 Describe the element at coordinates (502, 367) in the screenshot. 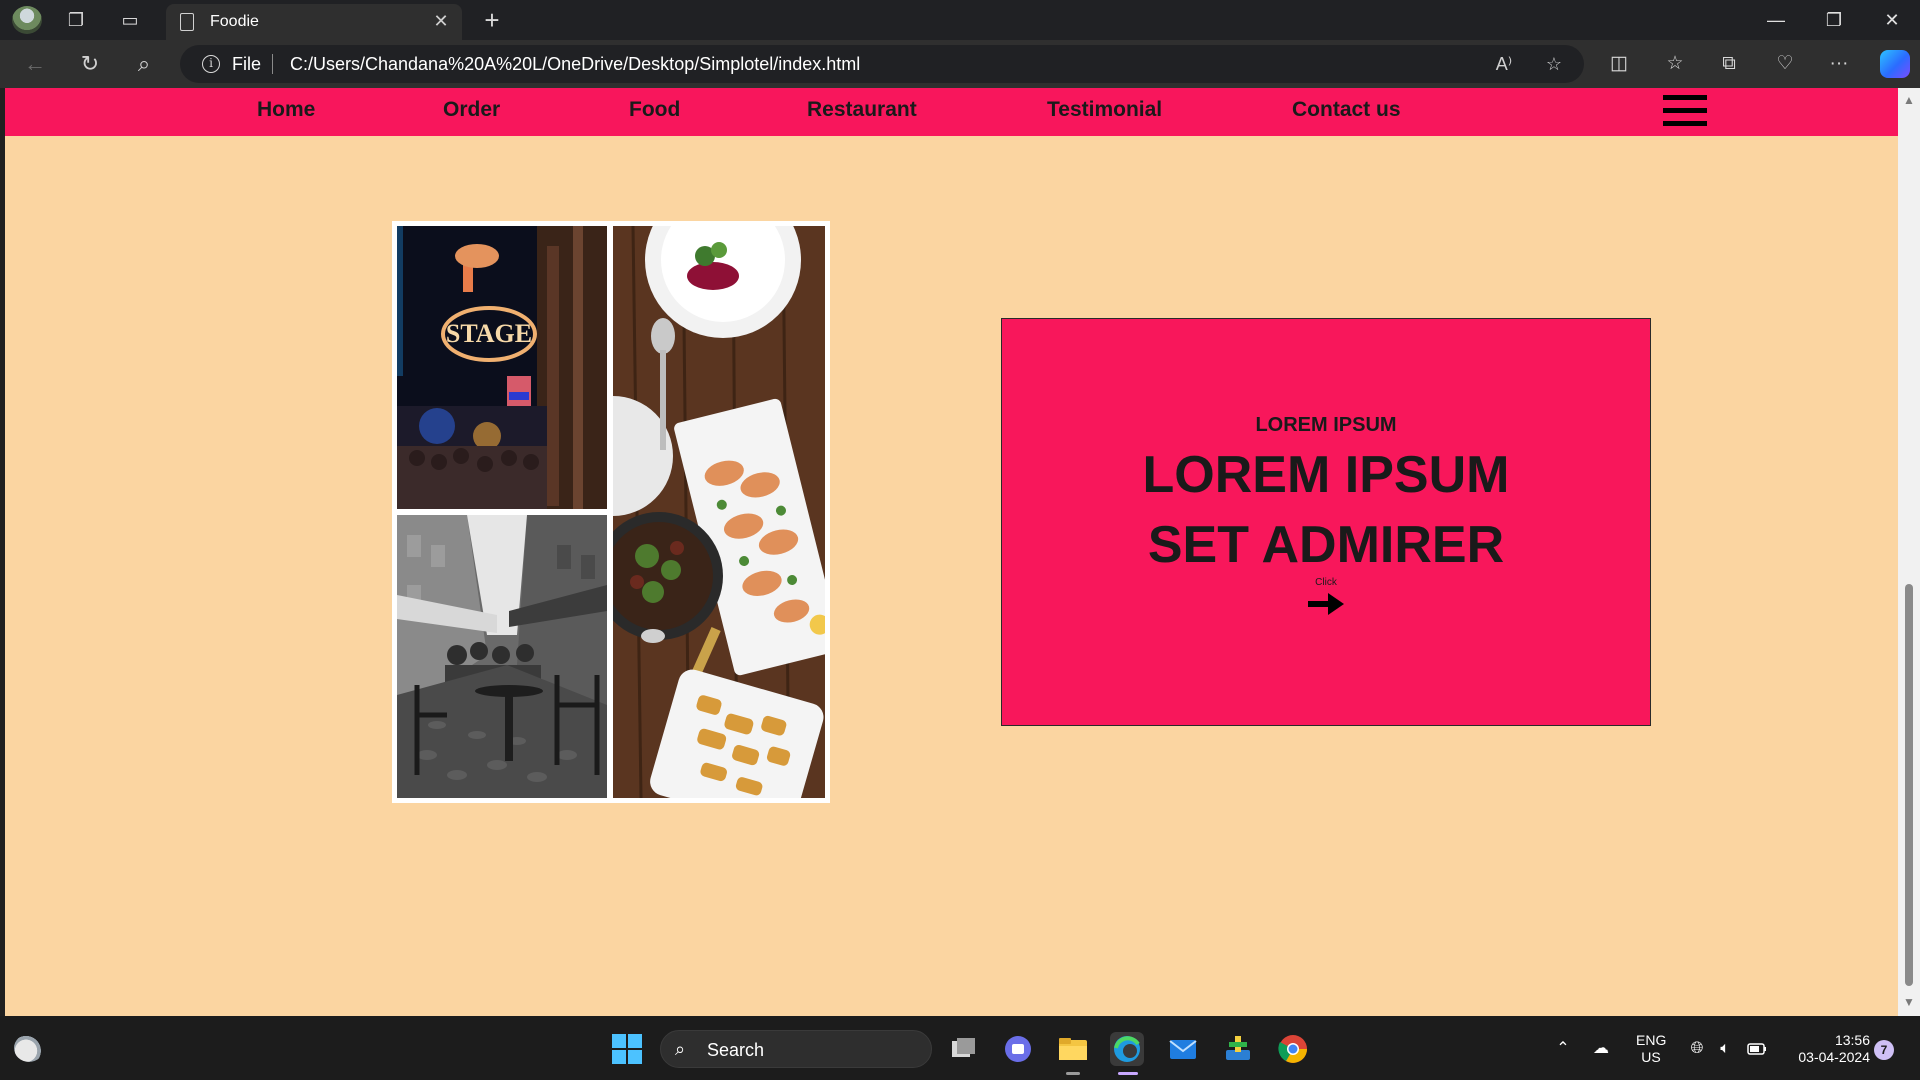

I see `photo-neon-street: STAGE` at that location.